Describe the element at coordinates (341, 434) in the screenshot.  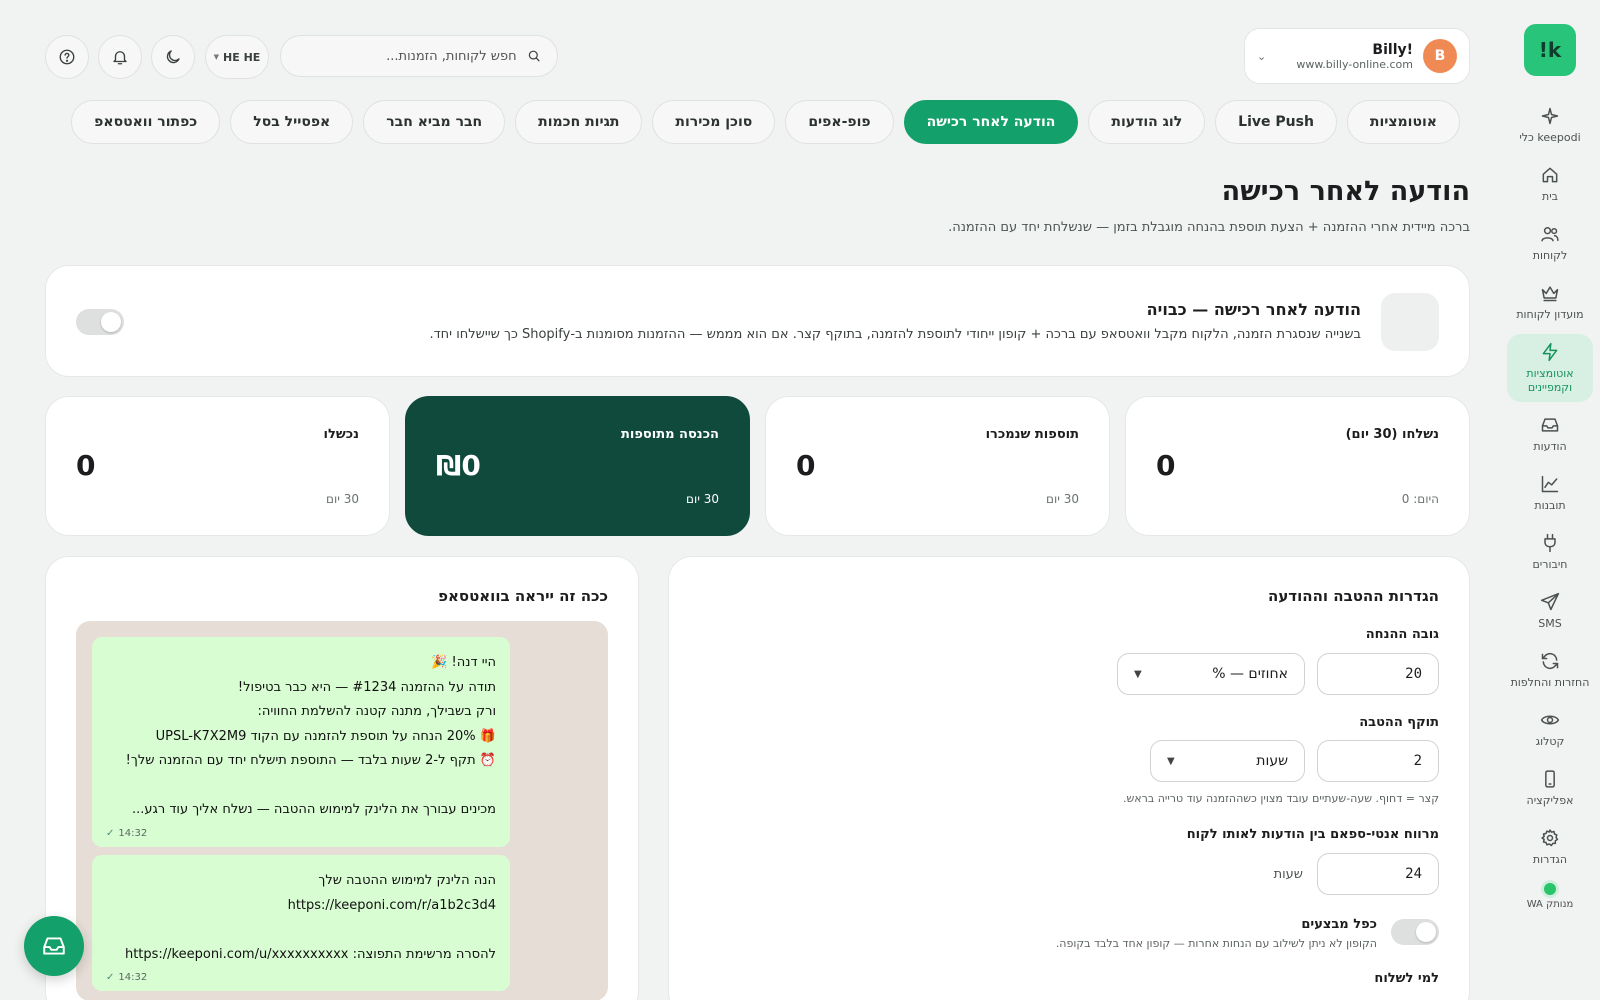
I see `stat-label: נכשלו` at that location.